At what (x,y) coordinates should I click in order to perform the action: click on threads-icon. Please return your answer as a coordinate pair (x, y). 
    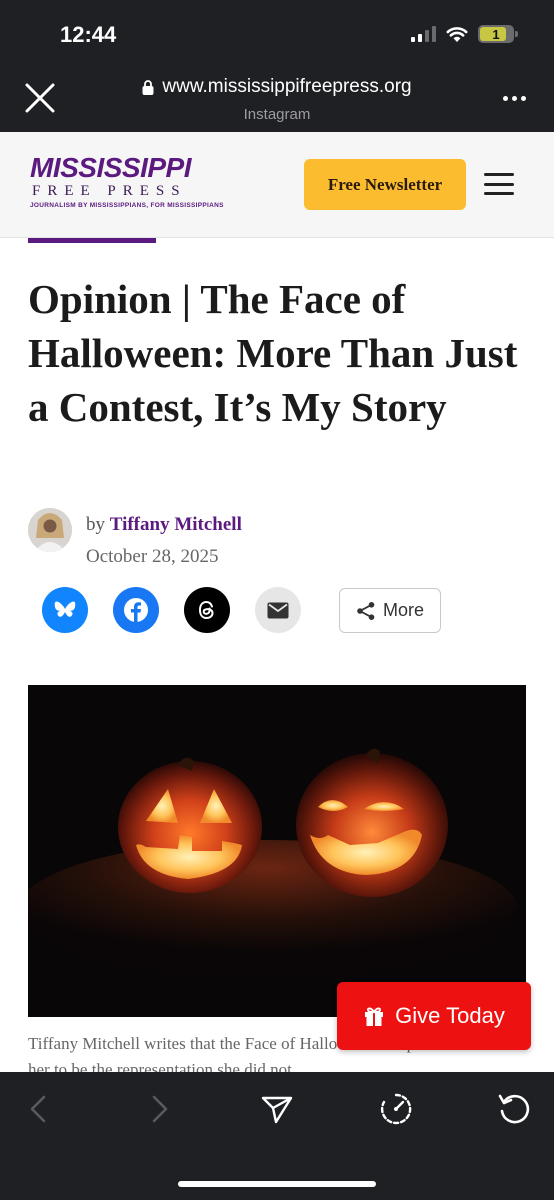
    Looking at the image, I should click on (206, 610).